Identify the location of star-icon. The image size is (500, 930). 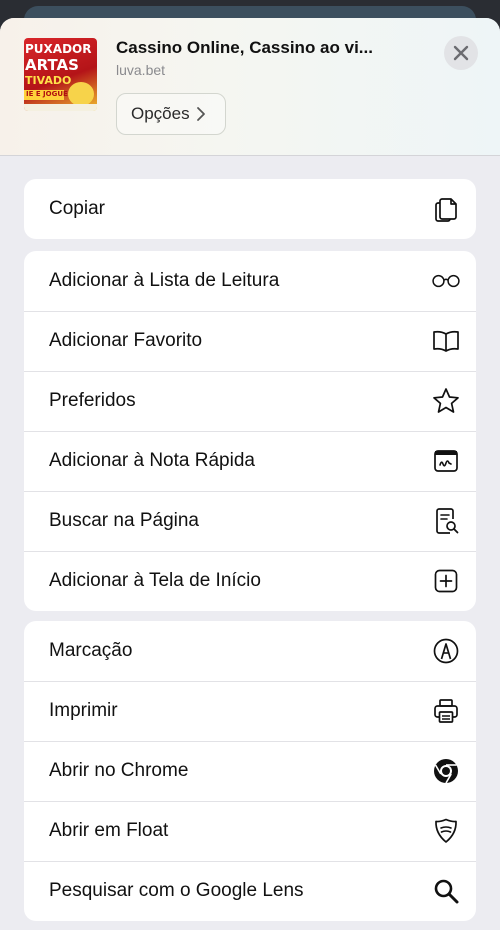
(446, 401).